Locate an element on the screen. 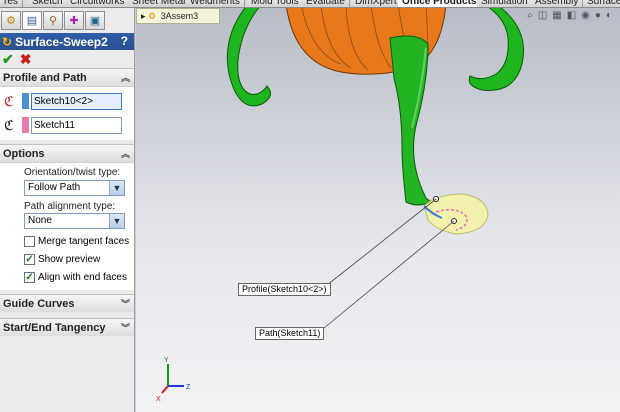  display-icon: ▣ is located at coordinates (95, 21).